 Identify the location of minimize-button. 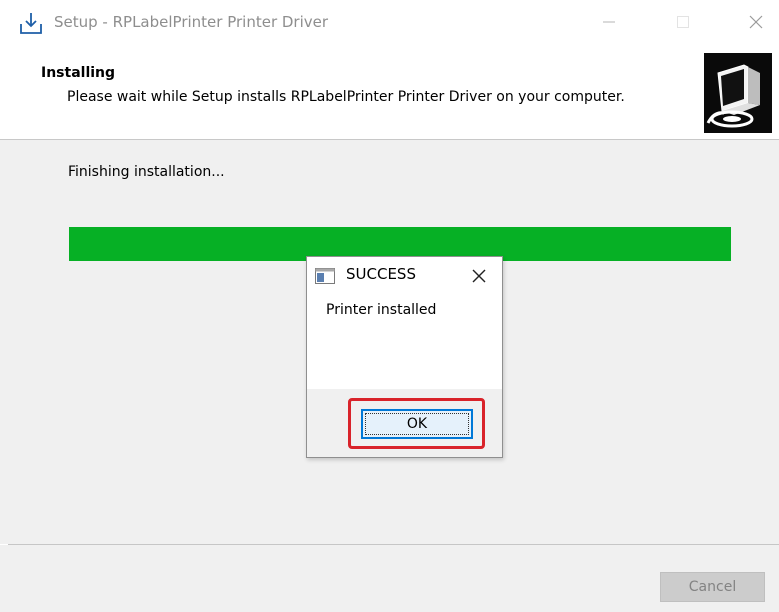
(609, 22).